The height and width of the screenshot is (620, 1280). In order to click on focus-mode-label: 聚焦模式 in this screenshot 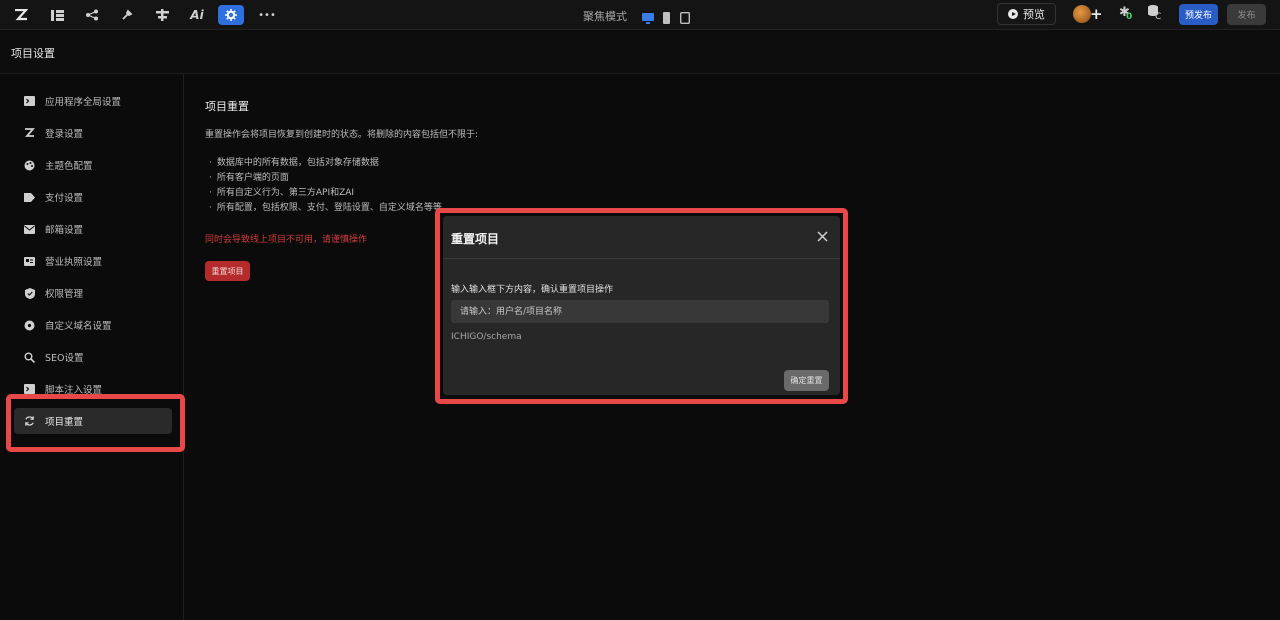, I will do `click(605, 16)`.